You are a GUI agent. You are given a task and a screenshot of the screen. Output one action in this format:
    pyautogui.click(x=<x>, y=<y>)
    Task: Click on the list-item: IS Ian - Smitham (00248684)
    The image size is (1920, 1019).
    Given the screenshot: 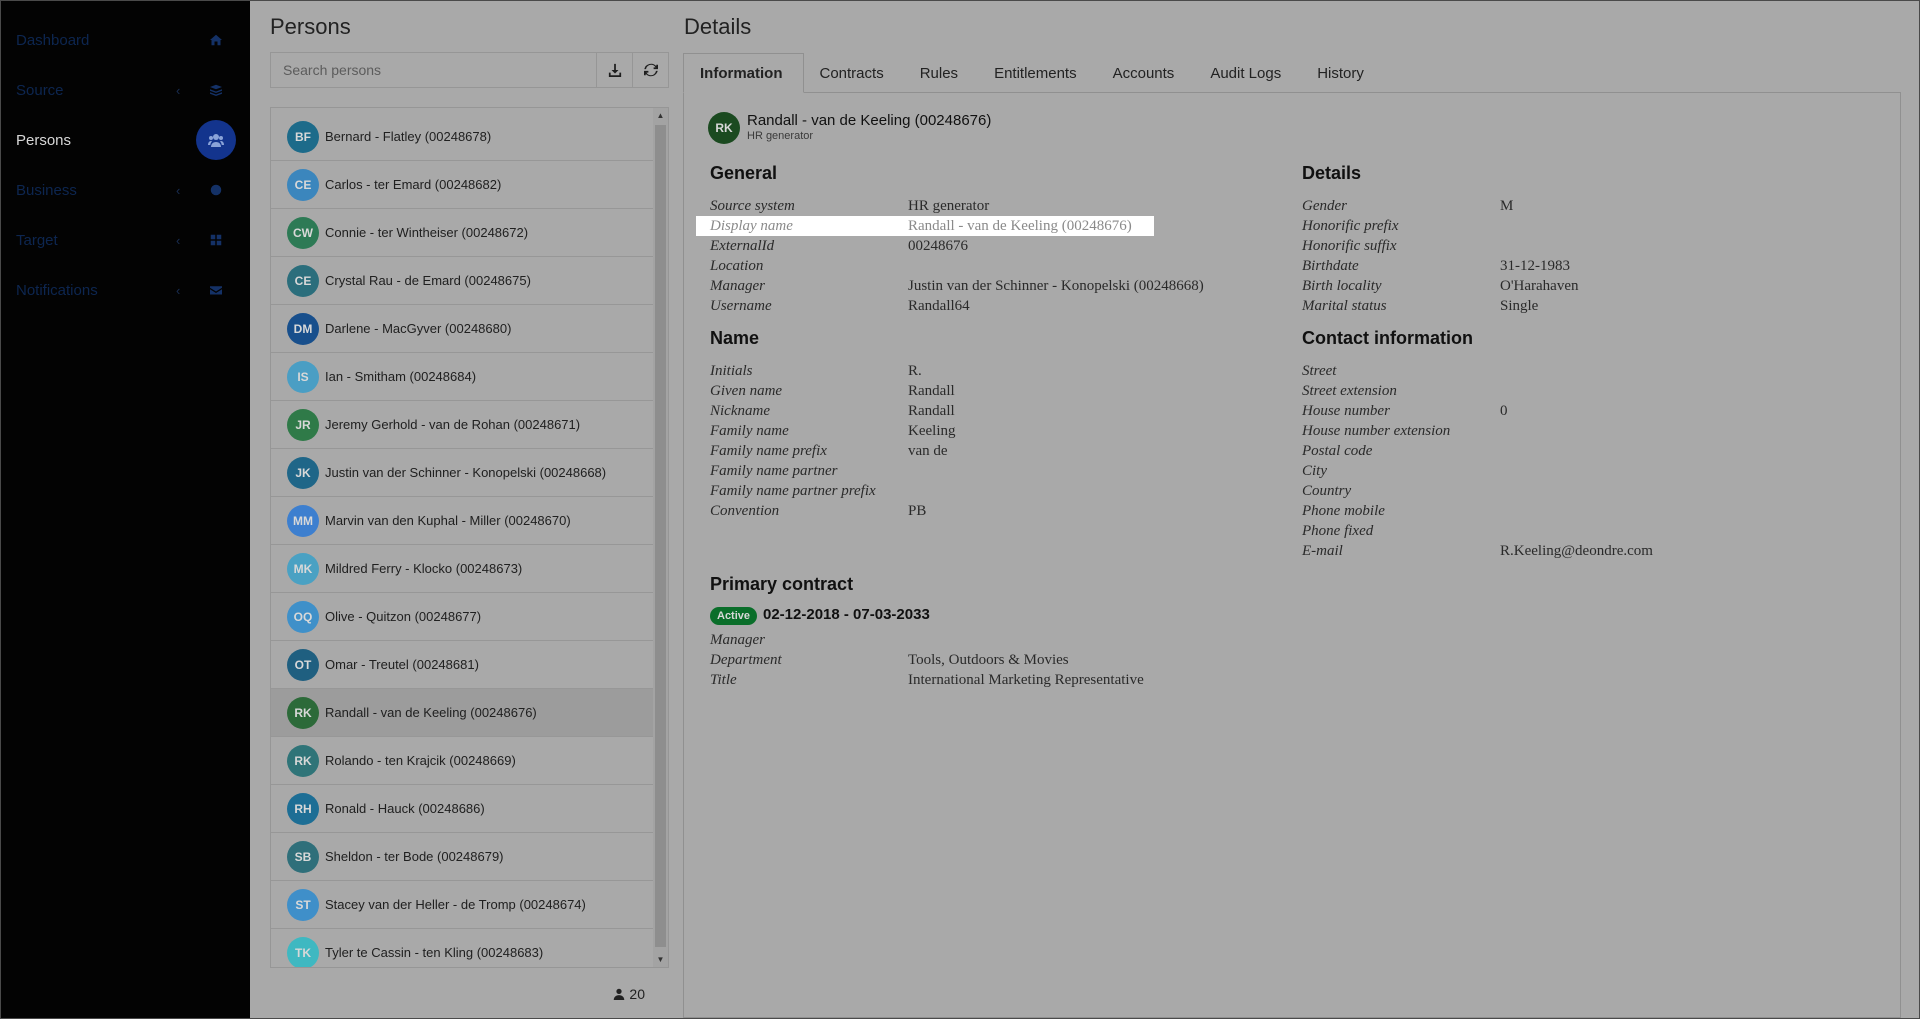 What is the action you would take?
    pyautogui.click(x=462, y=377)
    